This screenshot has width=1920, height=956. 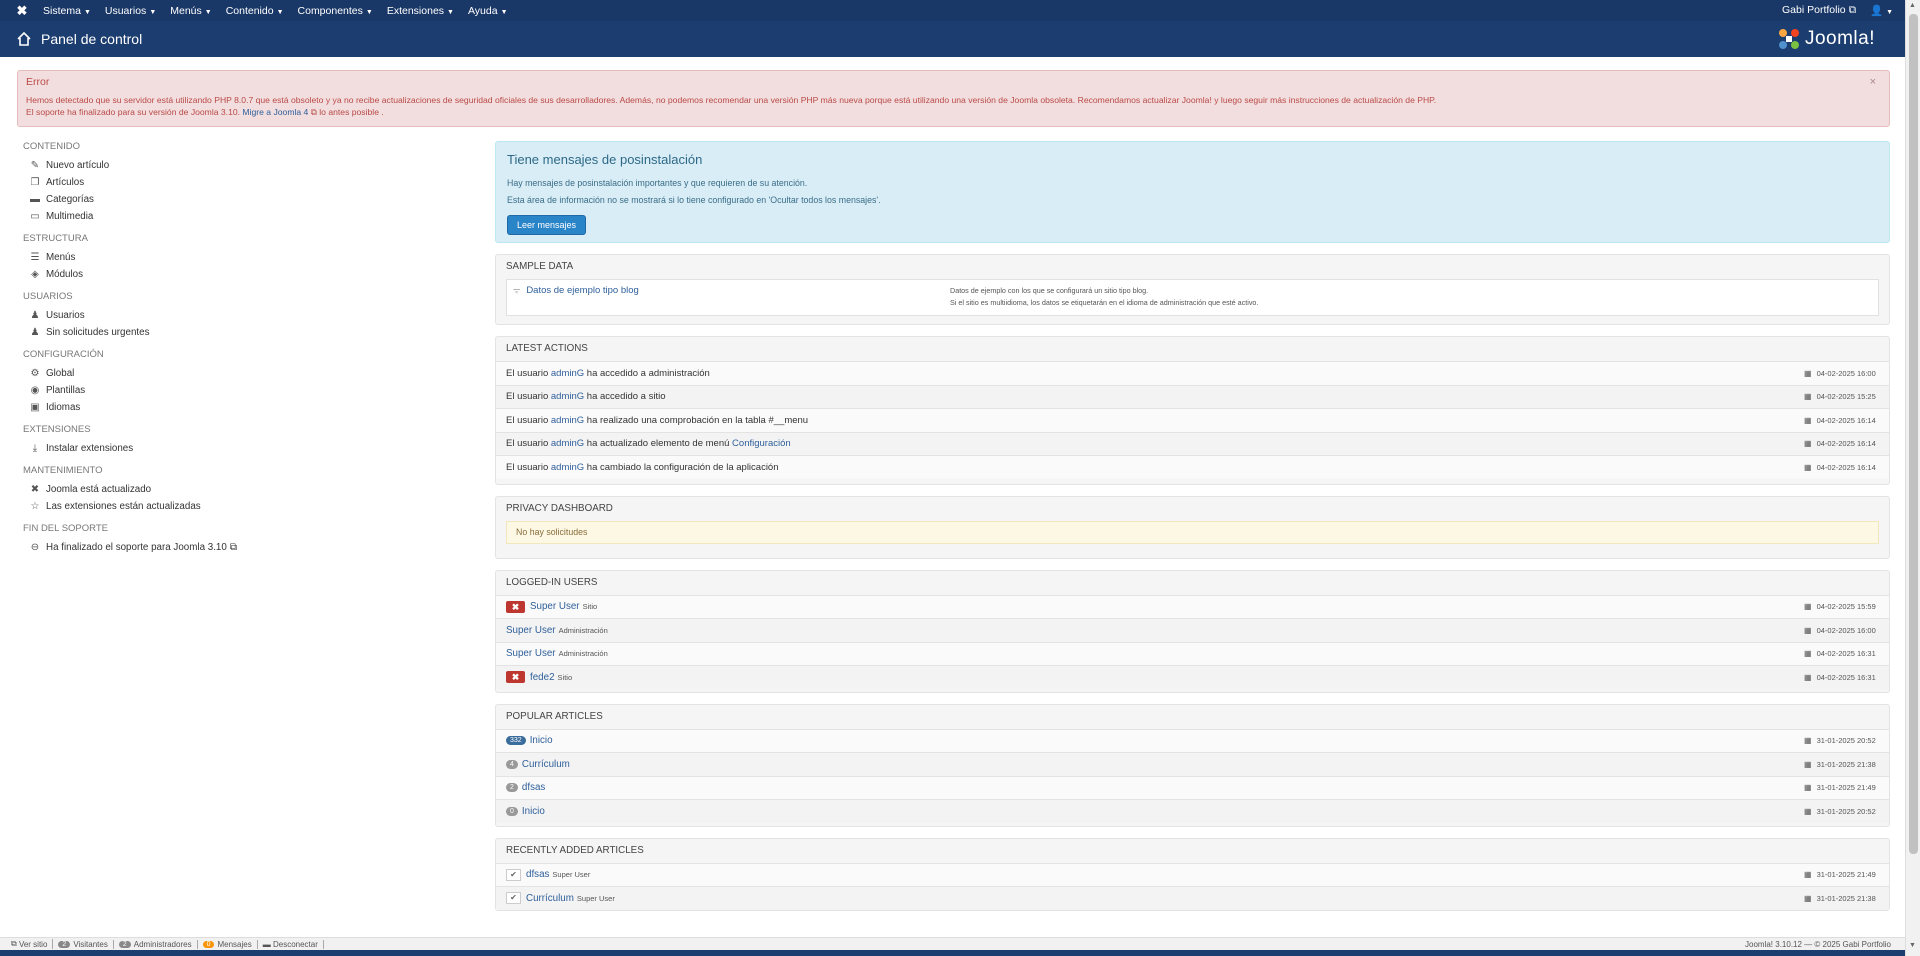 I want to click on menu-sistema: Sistema ▼, so click(x=67, y=11).